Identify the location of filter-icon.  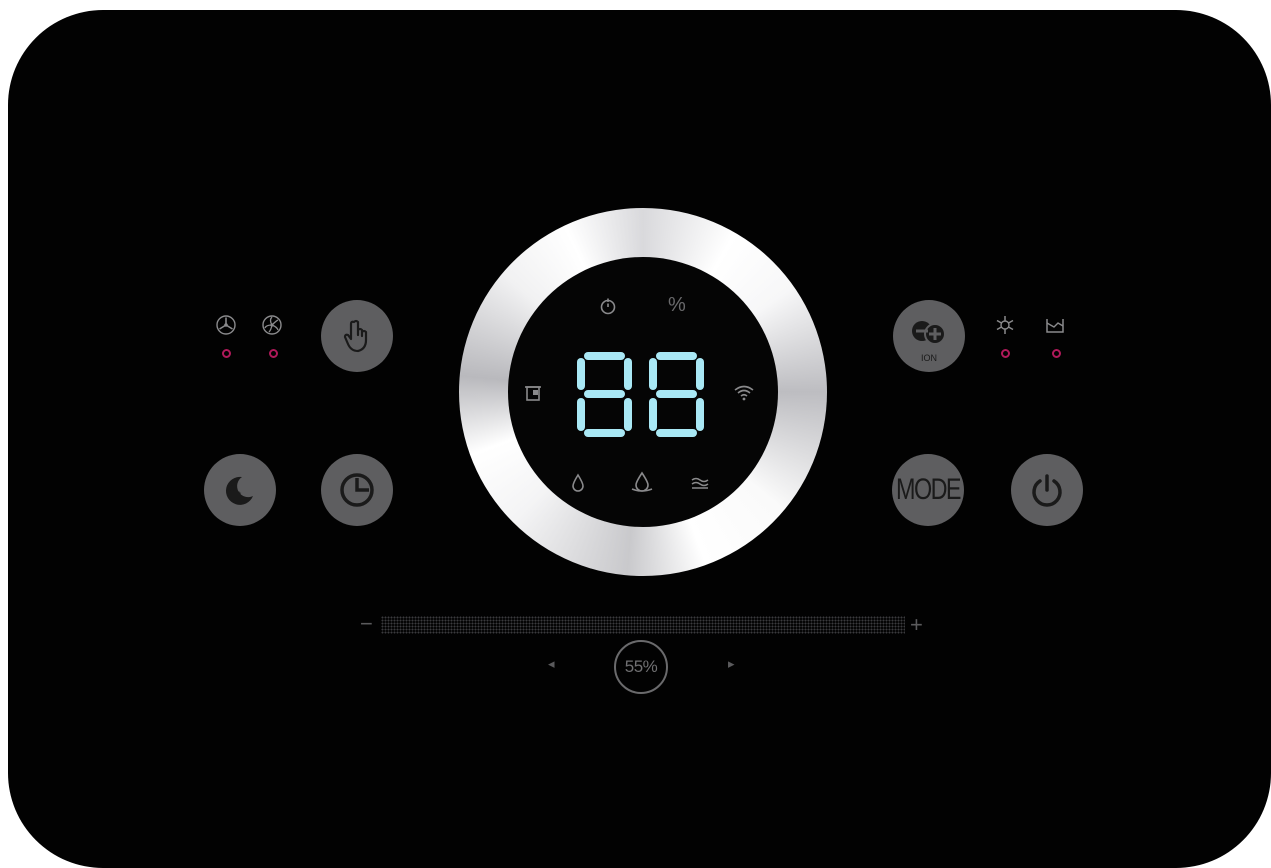
(533, 393).